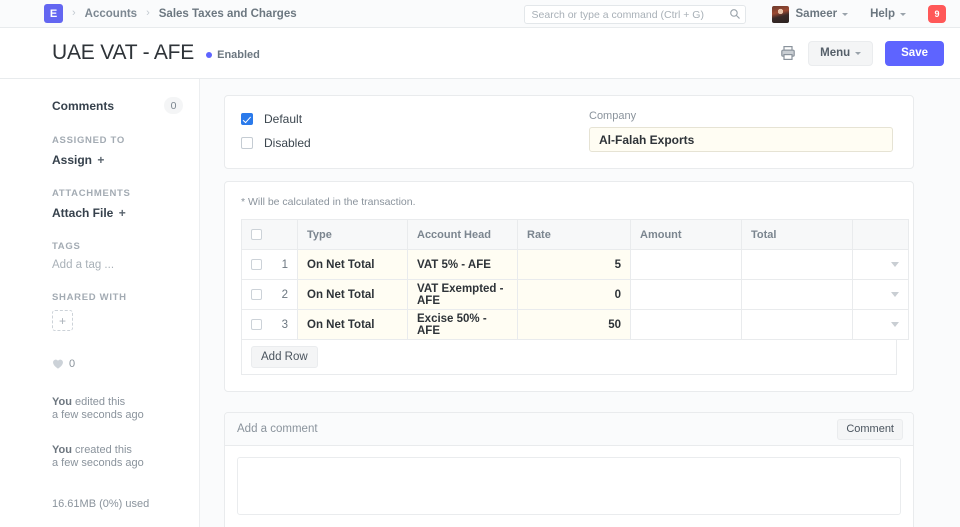 The height and width of the screenshot is (527, 960). Describe the element at coordinates (117, 105) in the screenshot. I see `sidebar-item-comments: Comments 0` at that location.